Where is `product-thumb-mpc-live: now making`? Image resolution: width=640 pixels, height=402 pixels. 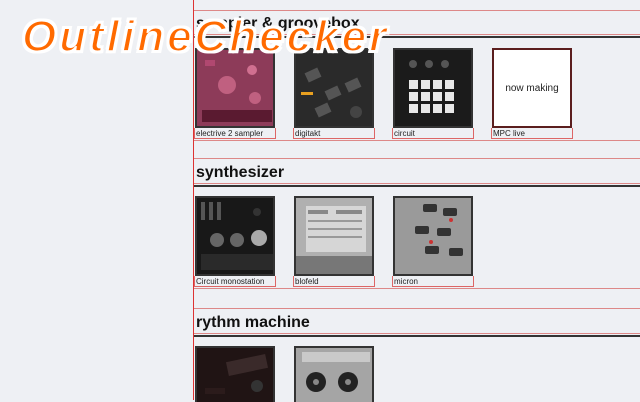 product-thumb-mpc-live: now making is located at coordinates (532, 88).